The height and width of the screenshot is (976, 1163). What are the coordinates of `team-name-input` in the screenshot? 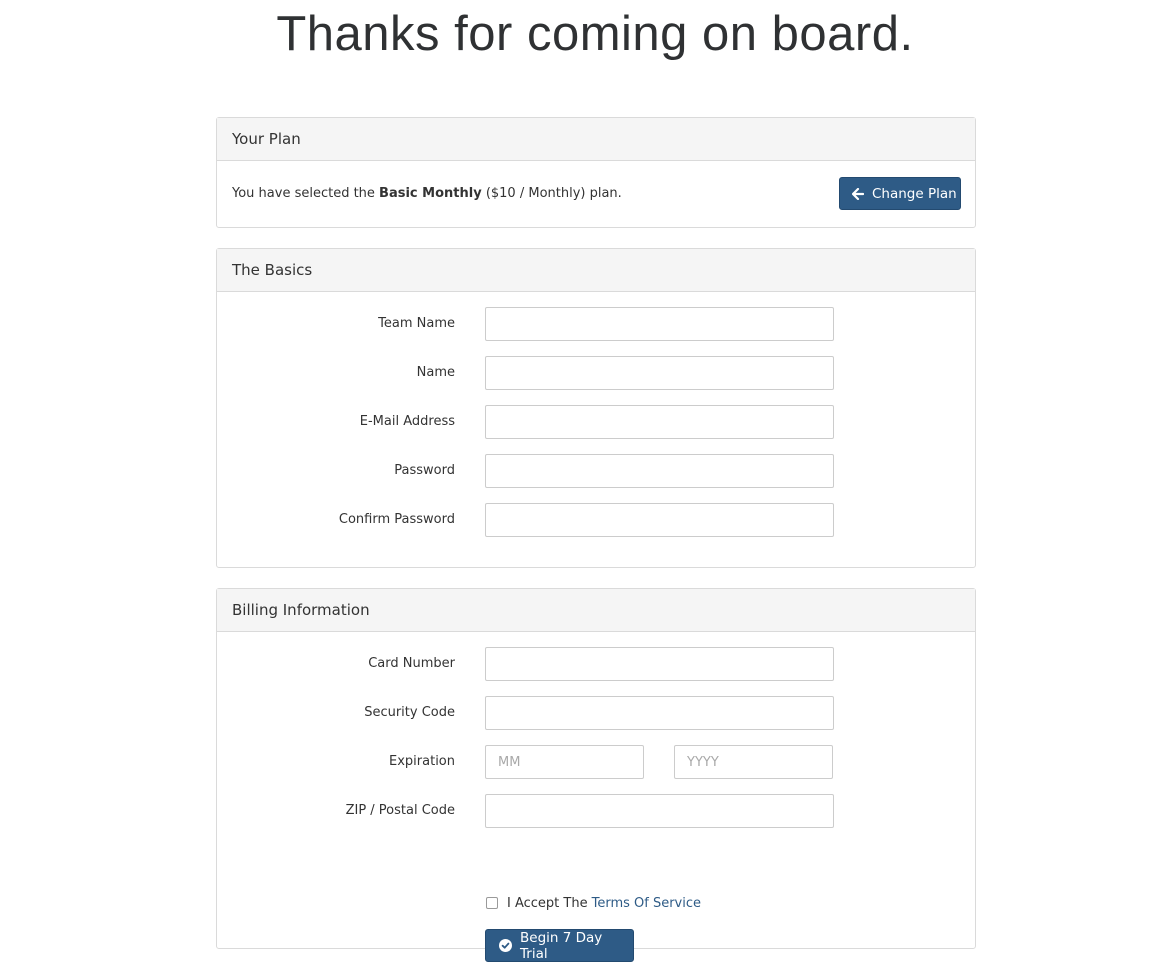 It's located at (659, 324).